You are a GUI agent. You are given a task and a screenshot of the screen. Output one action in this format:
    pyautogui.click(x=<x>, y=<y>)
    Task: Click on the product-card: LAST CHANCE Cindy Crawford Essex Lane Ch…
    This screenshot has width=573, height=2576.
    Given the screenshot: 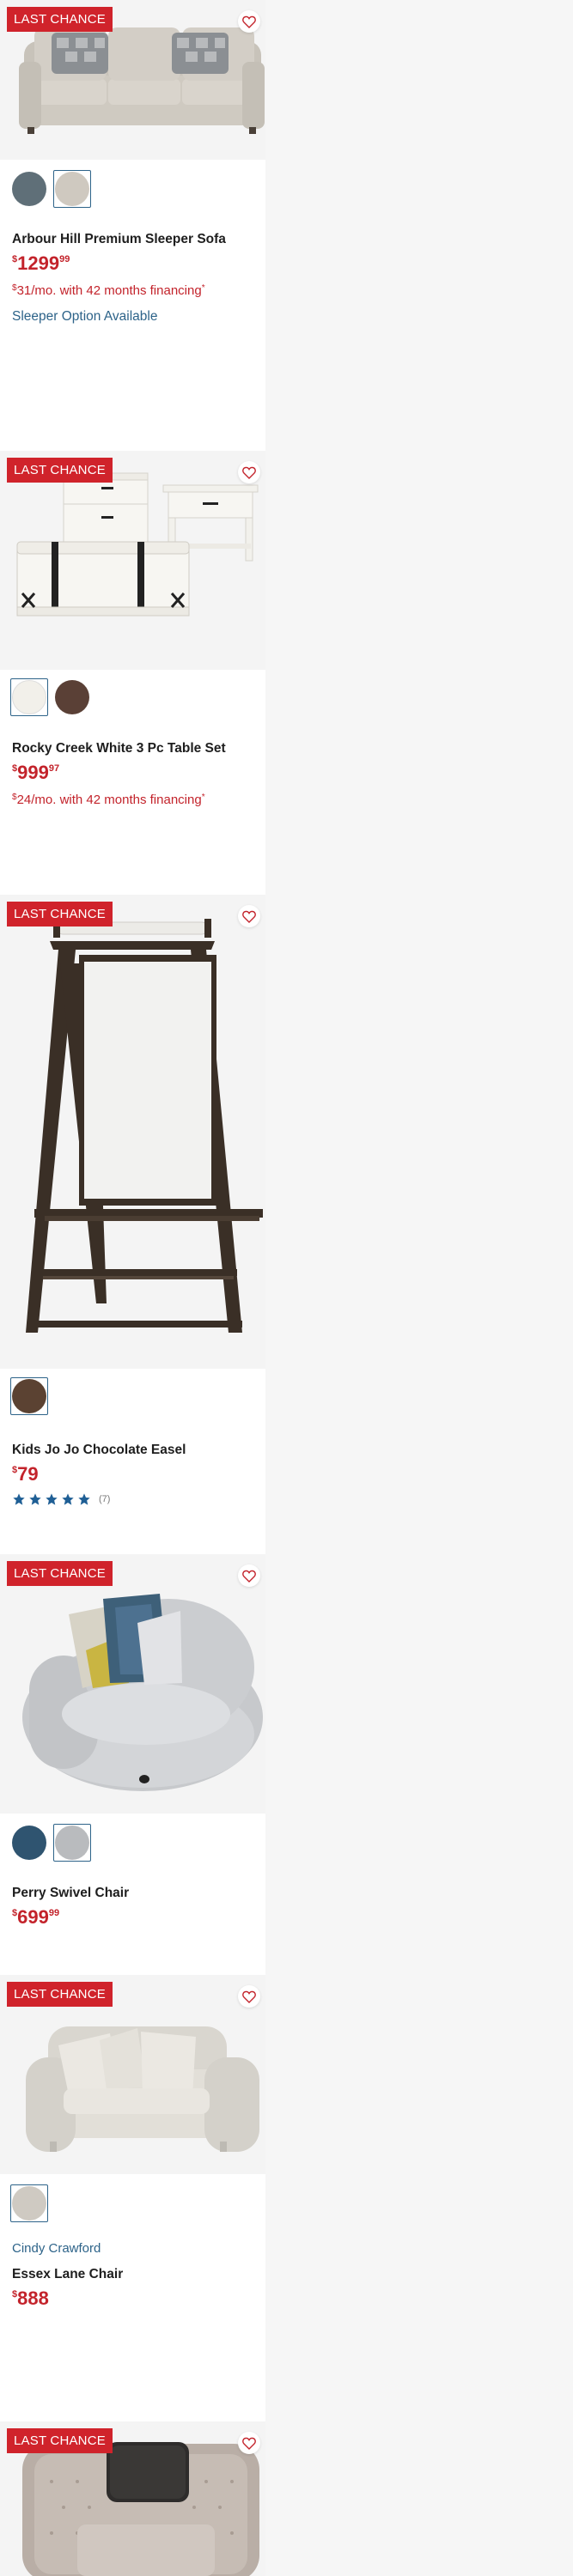 What is the action you would take?
    pyautogui.click(x=132, y=2198)
    